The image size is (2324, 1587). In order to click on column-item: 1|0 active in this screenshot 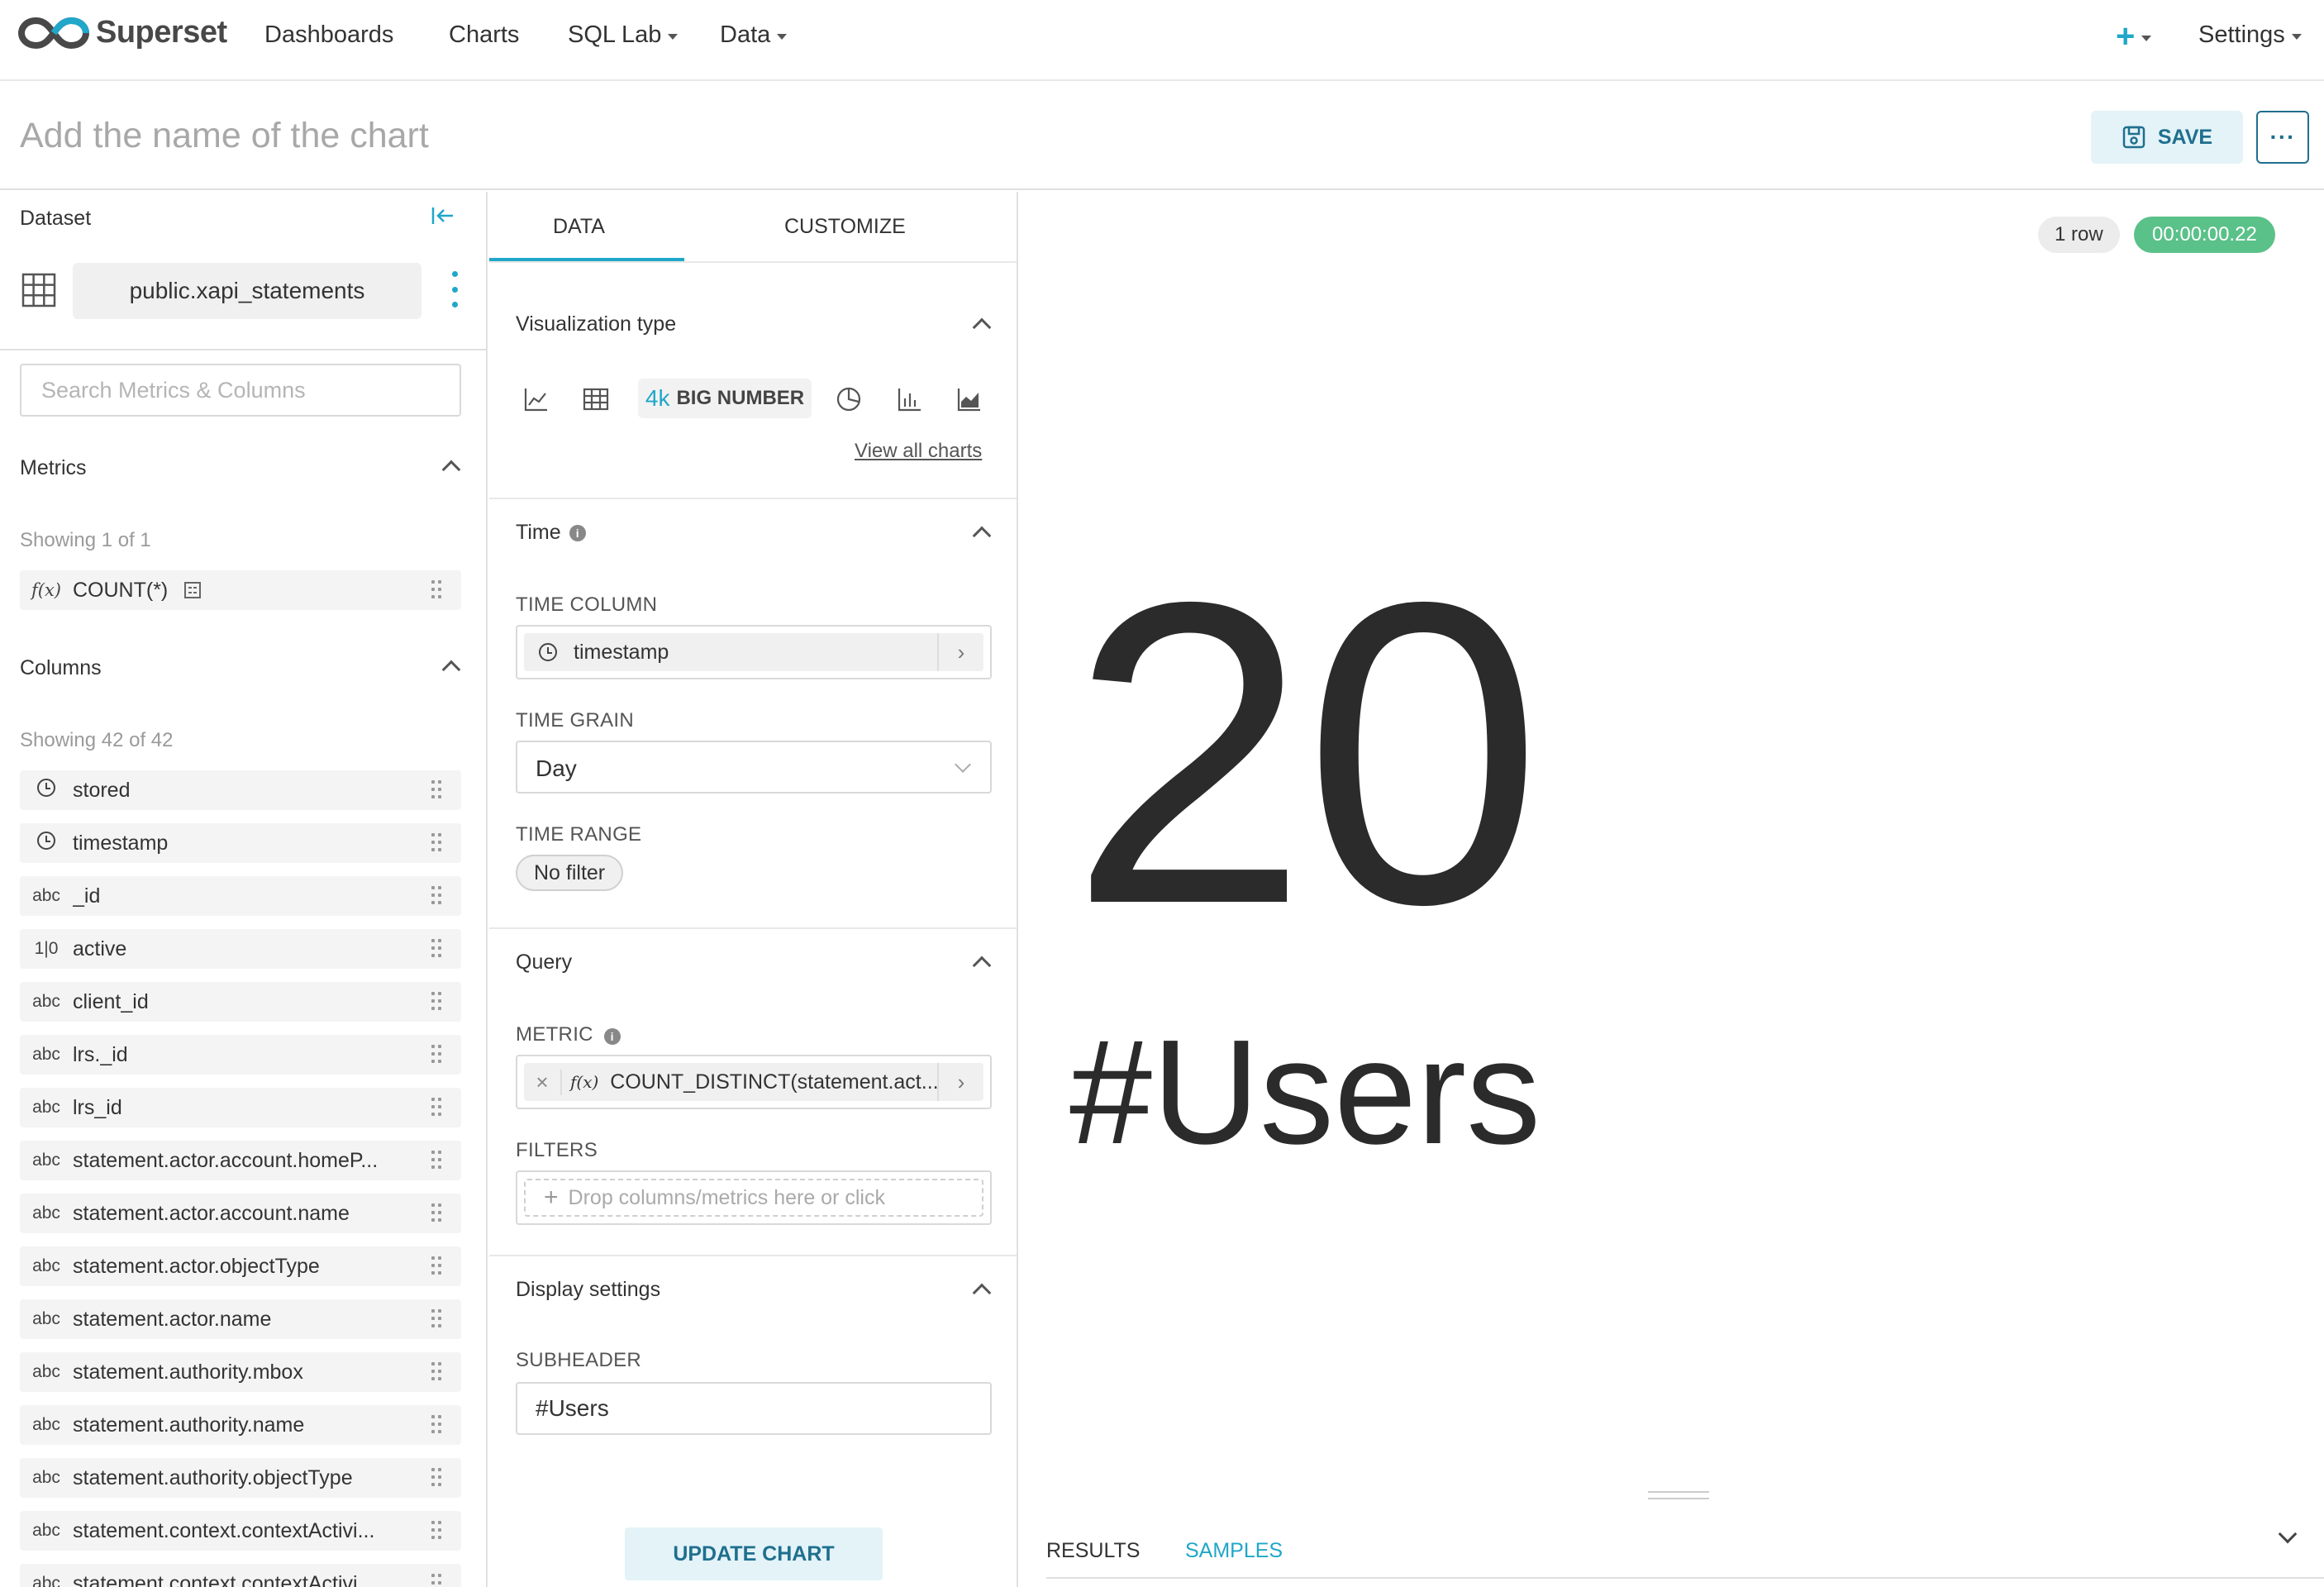, I will do `click(240, 949)`.